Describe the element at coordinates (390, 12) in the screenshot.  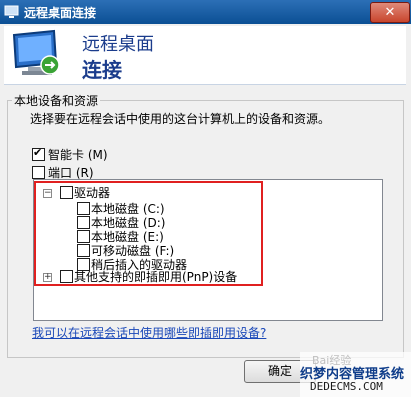
I see `close-button: ✕` at that location.